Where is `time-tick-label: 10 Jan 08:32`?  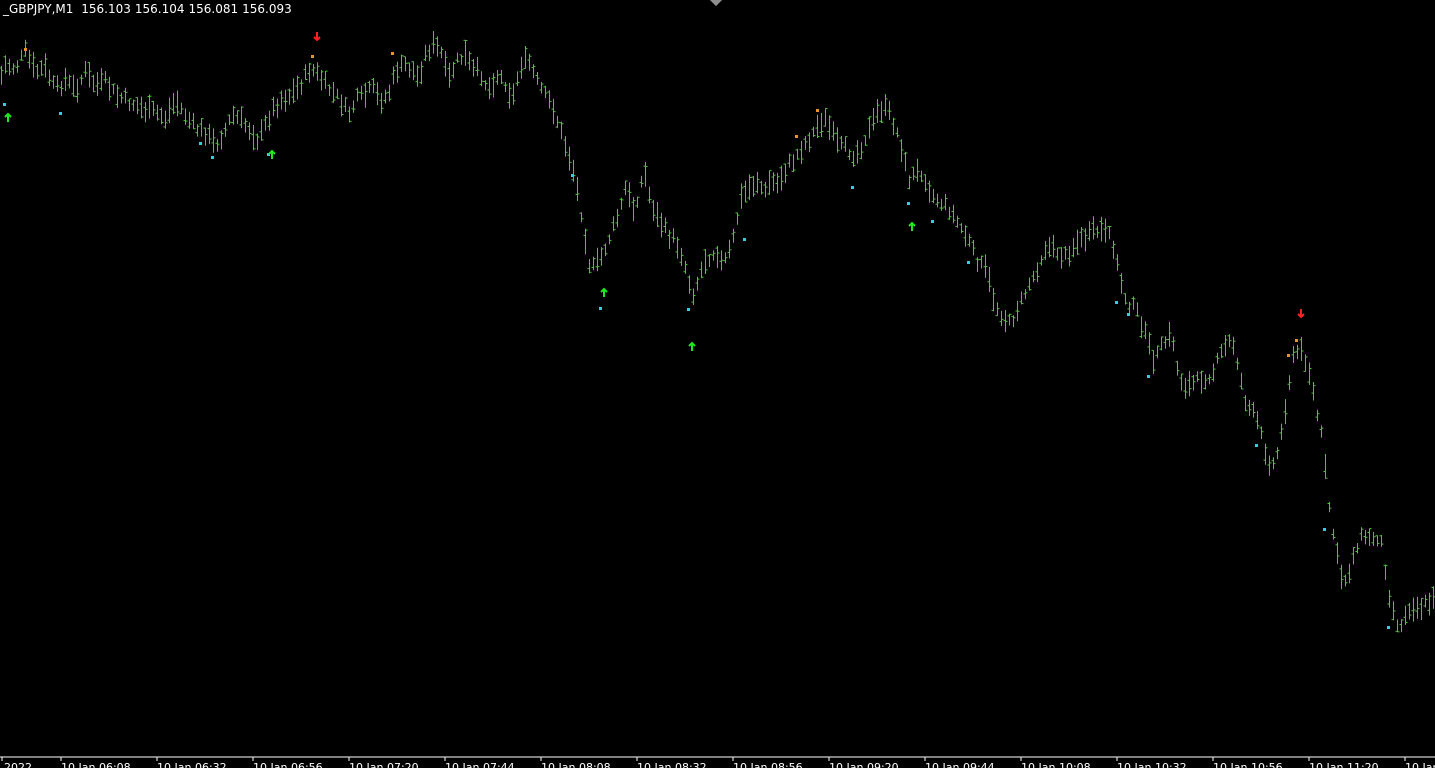 time-tick-label: 10 Jan 08:32 is located at coordinates (672, 764).